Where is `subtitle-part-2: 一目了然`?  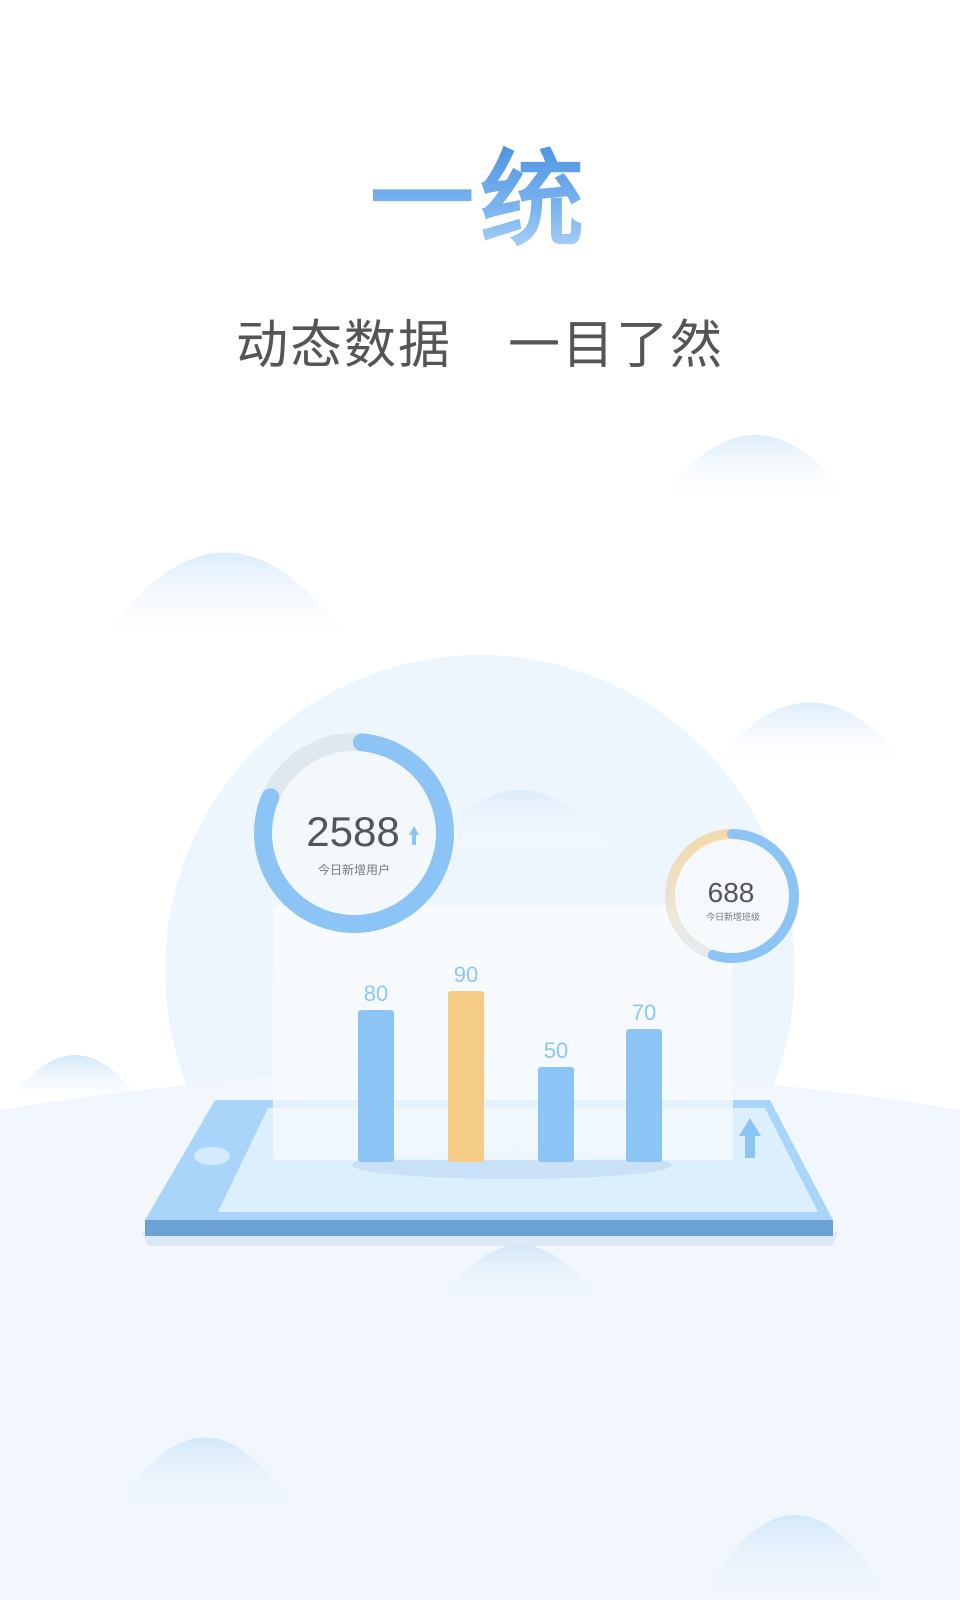 subtitle-part-2: 一目了然 is located at coordinates (616, 346).